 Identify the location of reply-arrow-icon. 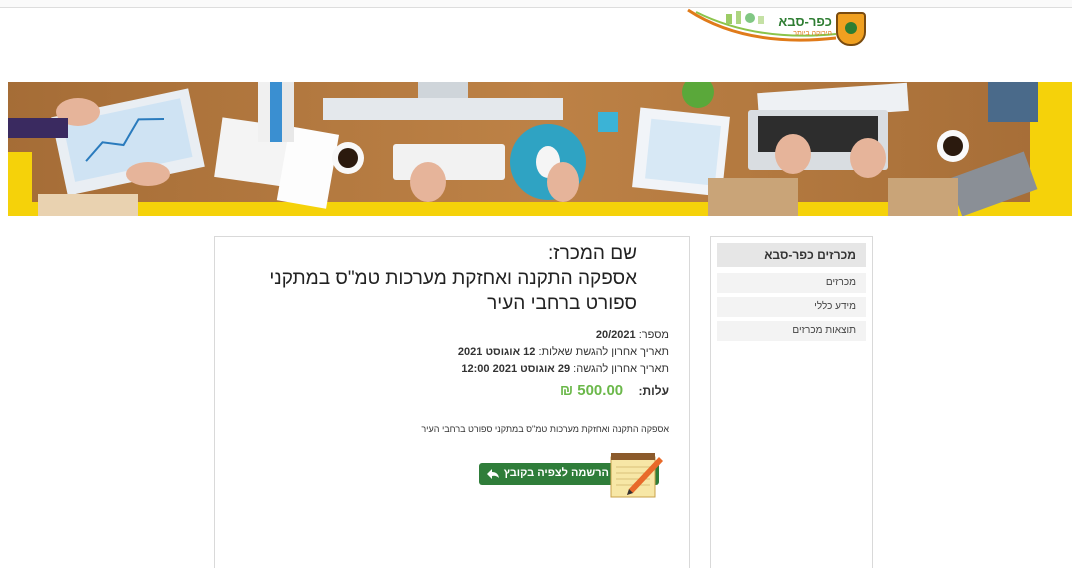
(493, 474).